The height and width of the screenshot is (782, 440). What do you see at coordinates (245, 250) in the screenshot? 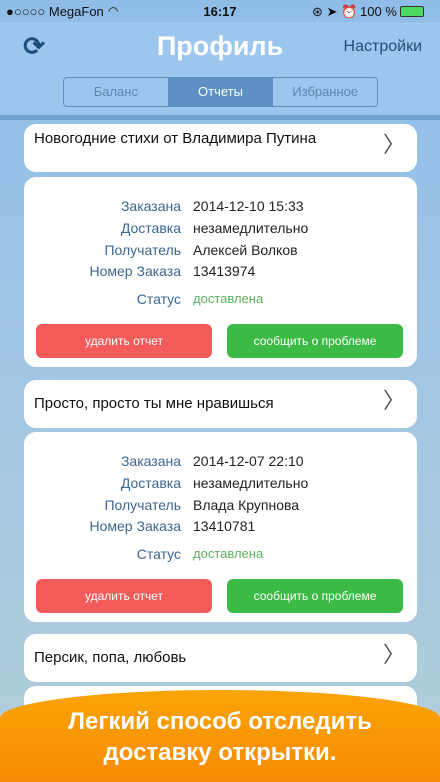
I see `recipient-value: Алексей Волков` at bounding box center [245, 250].